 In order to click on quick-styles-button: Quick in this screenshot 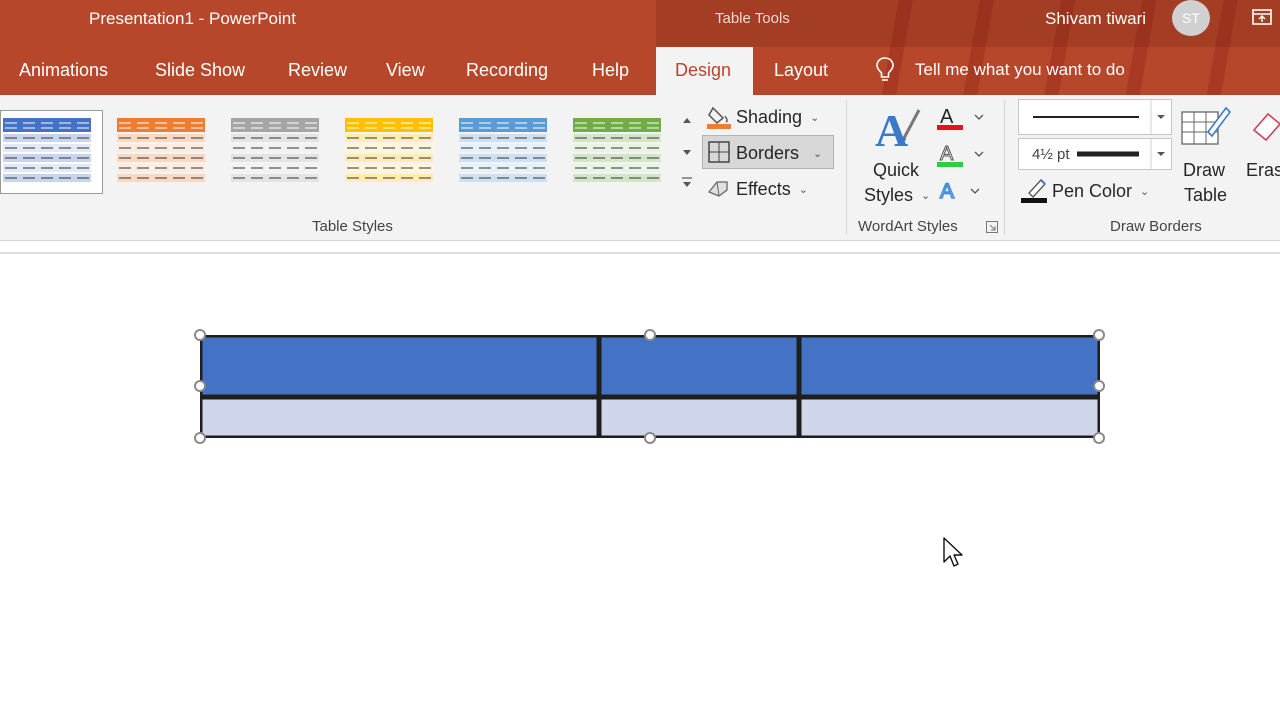, I will do `click(896, 170)`.